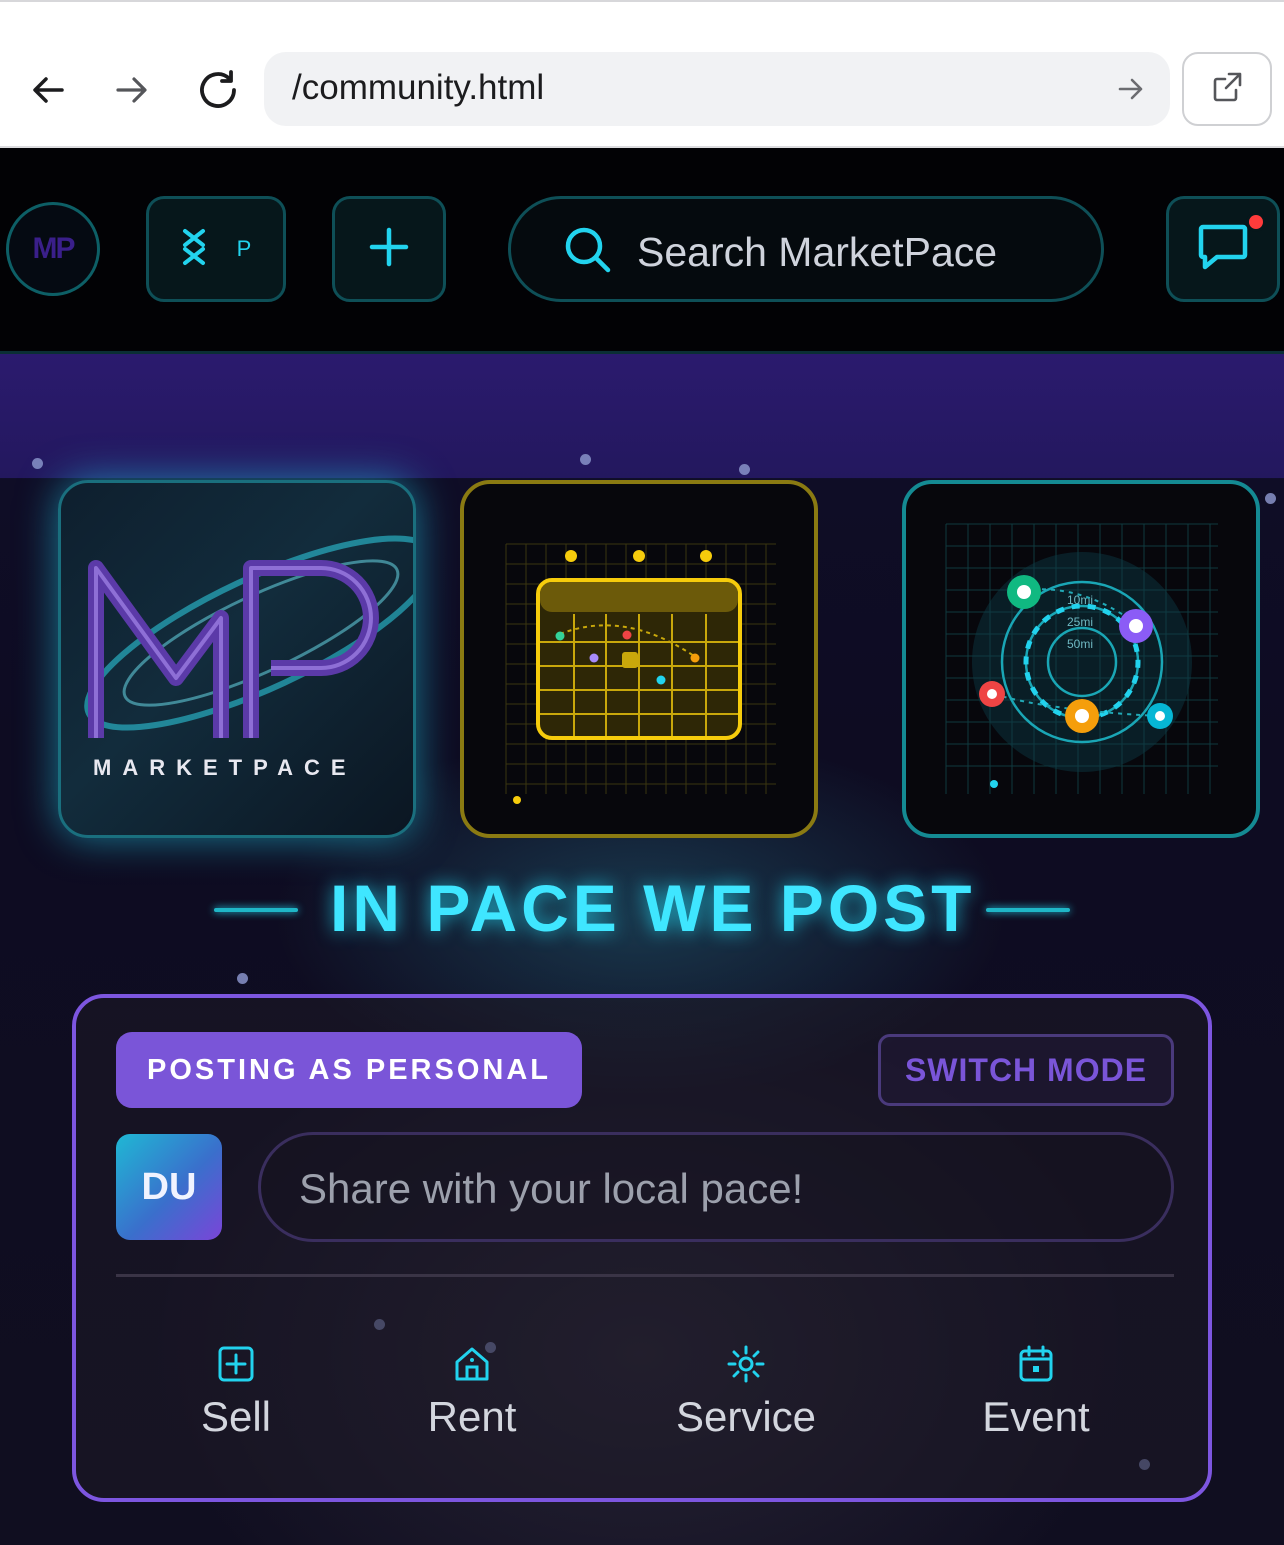  Describe the element at coordinates (244, 248) in the screenshot. I see `pace-label: P` at that location.